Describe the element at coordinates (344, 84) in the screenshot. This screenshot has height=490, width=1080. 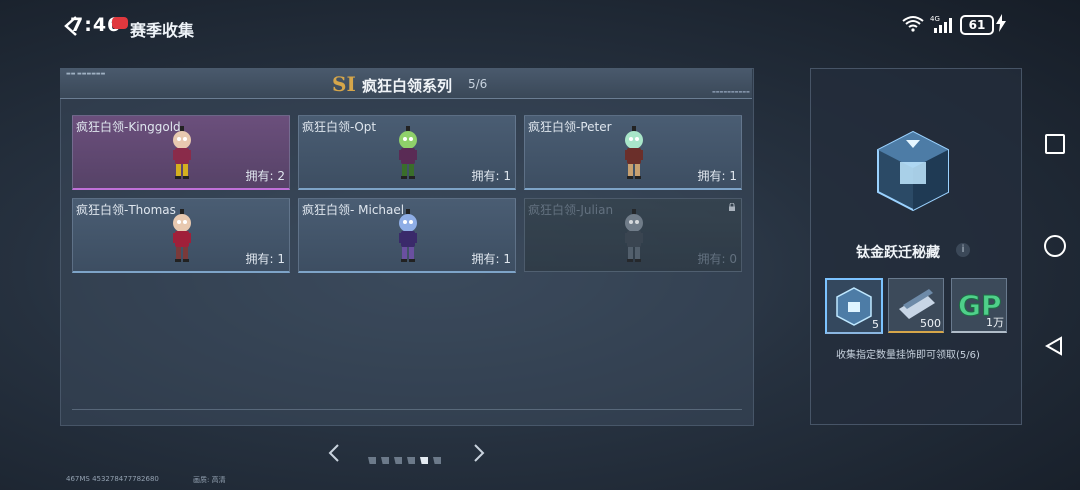
I see `series-logo: SI` at that location.